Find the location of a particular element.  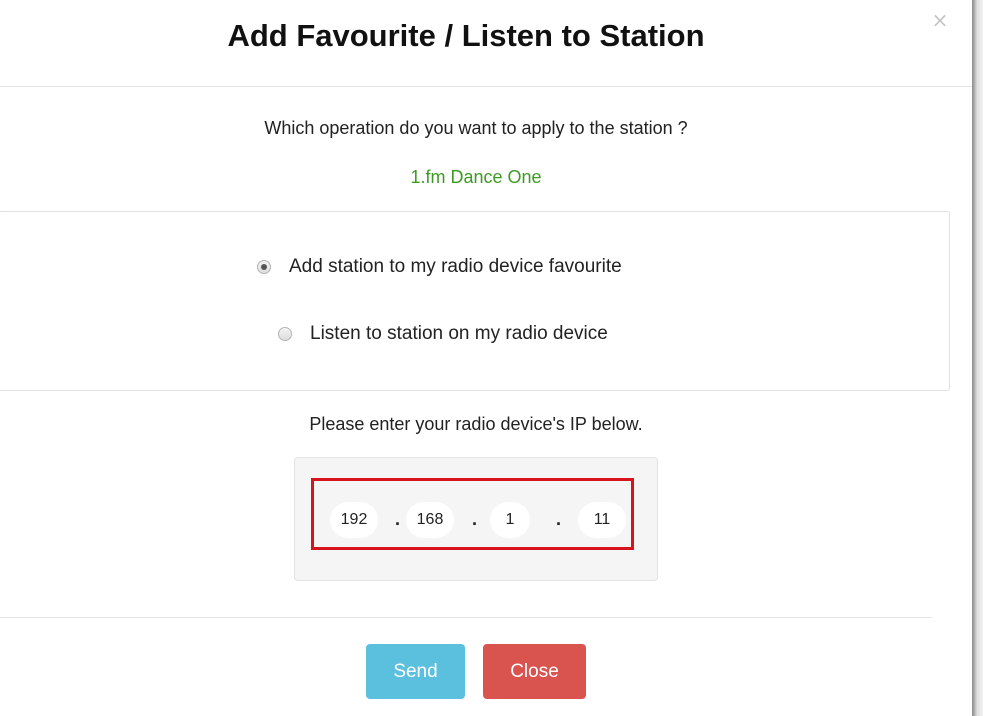

option-add-favourite: Add station to my radio device favourite is located at coordinates (439, 267).